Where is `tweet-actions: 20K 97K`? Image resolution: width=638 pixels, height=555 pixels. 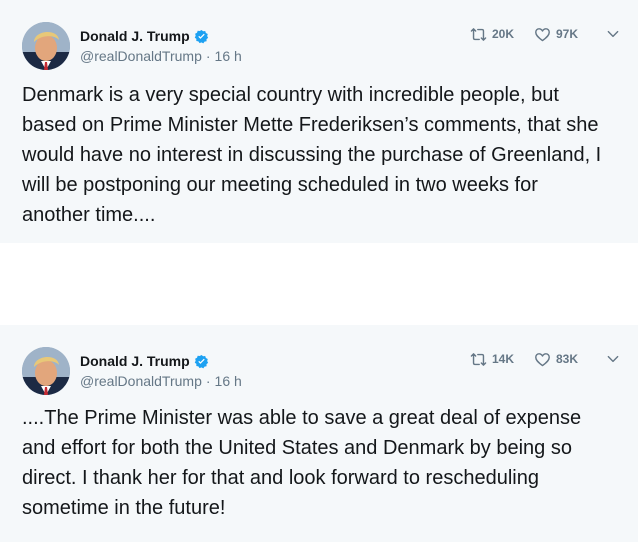 tweet-actions: 20K 97K is located at coordinates (545, 34).